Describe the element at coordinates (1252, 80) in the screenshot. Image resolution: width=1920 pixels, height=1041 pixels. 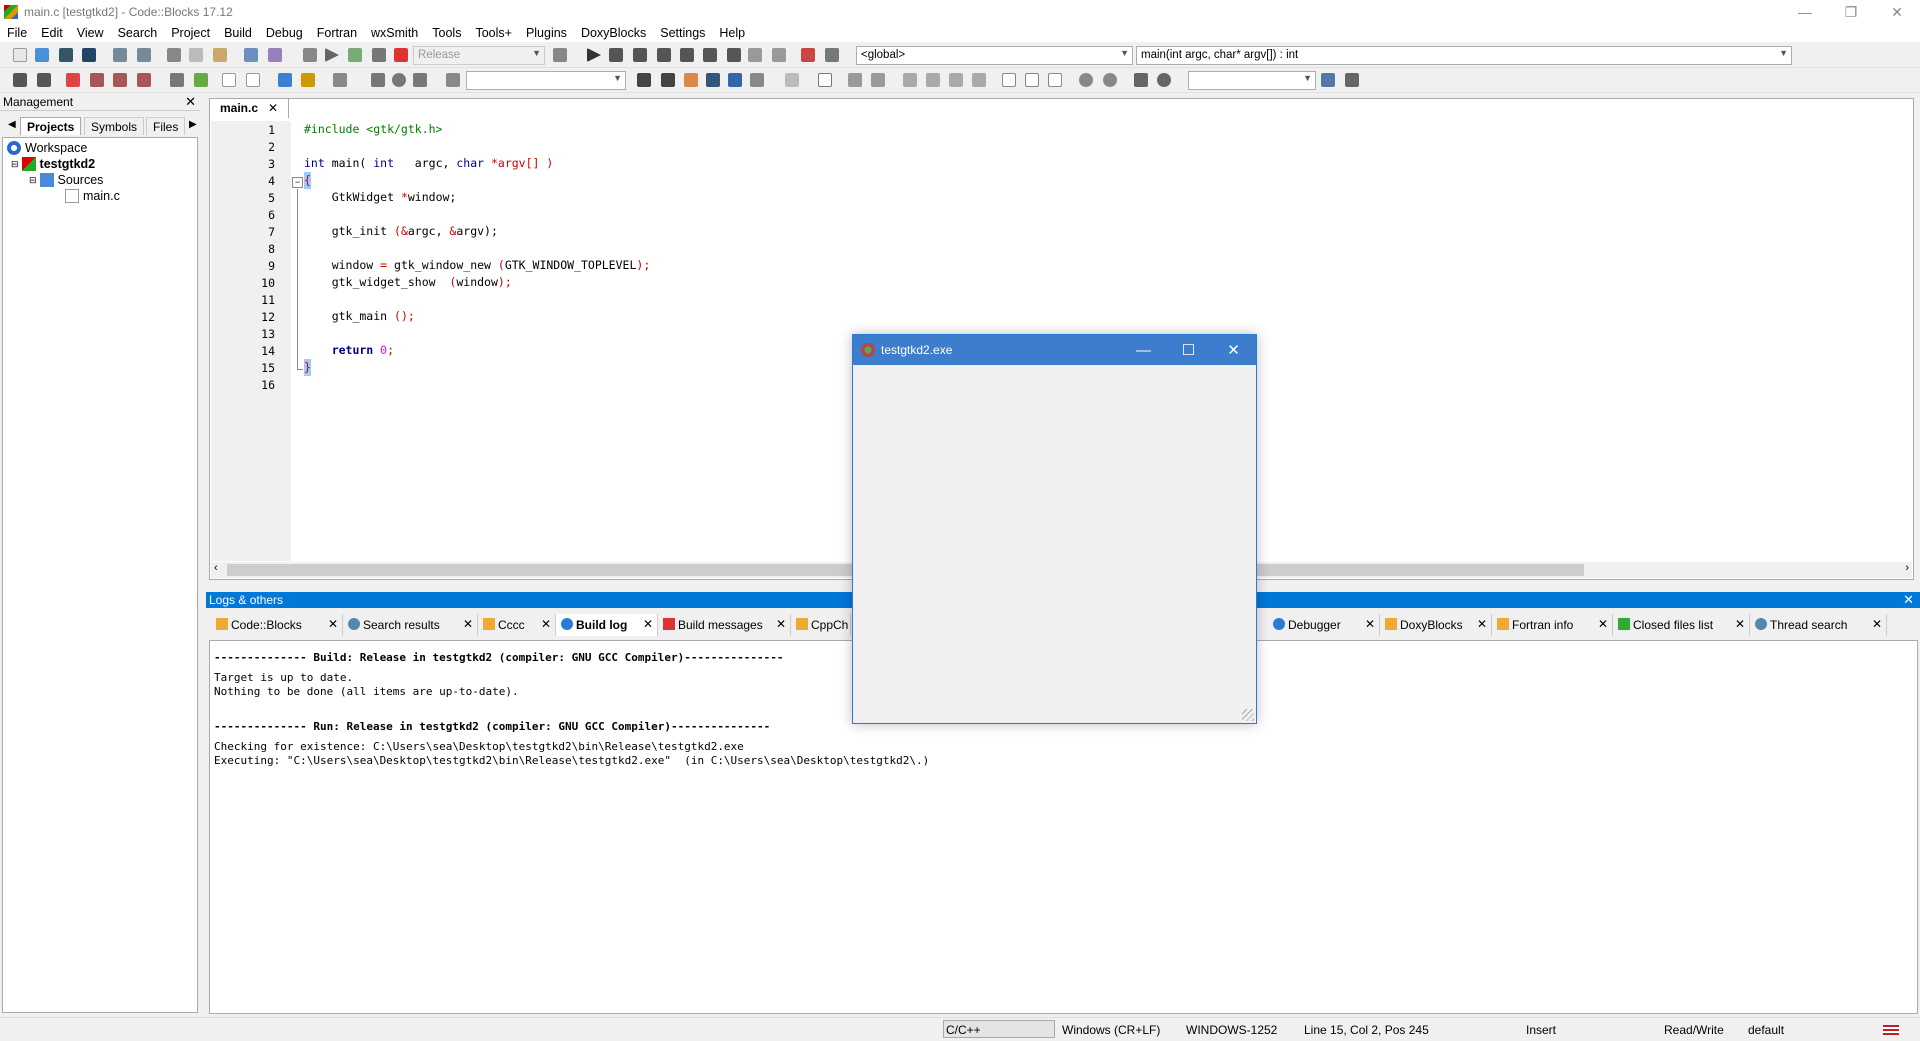
I see `thread-search-combo: ▼` at that location.